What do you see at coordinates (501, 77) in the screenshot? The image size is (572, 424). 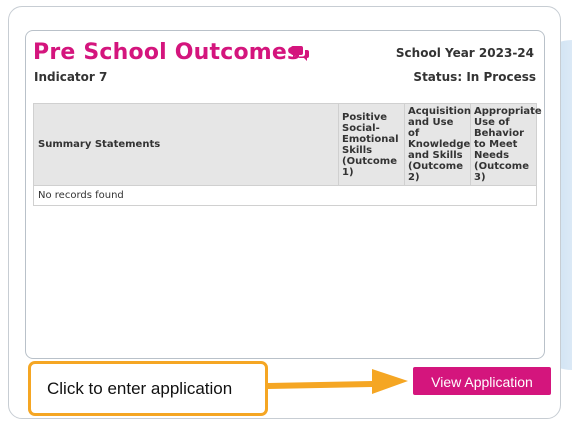 I see `status-value: In Process` at bounding box center [501, 77].